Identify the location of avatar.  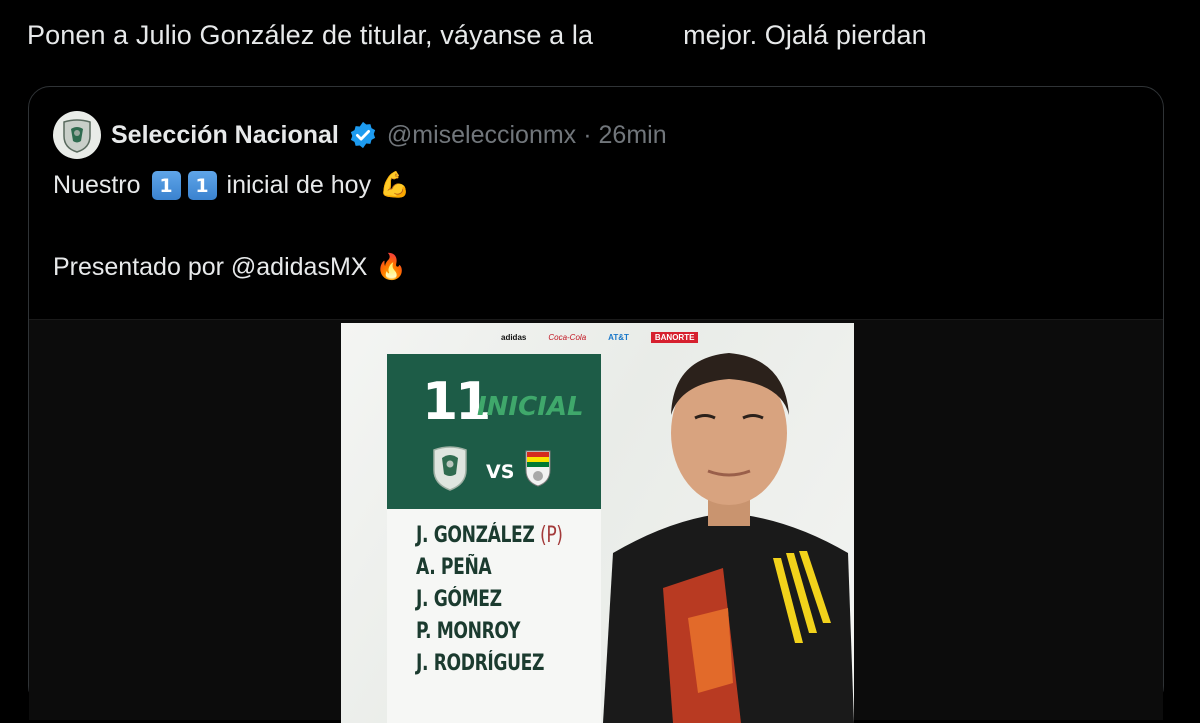
(77, 135).